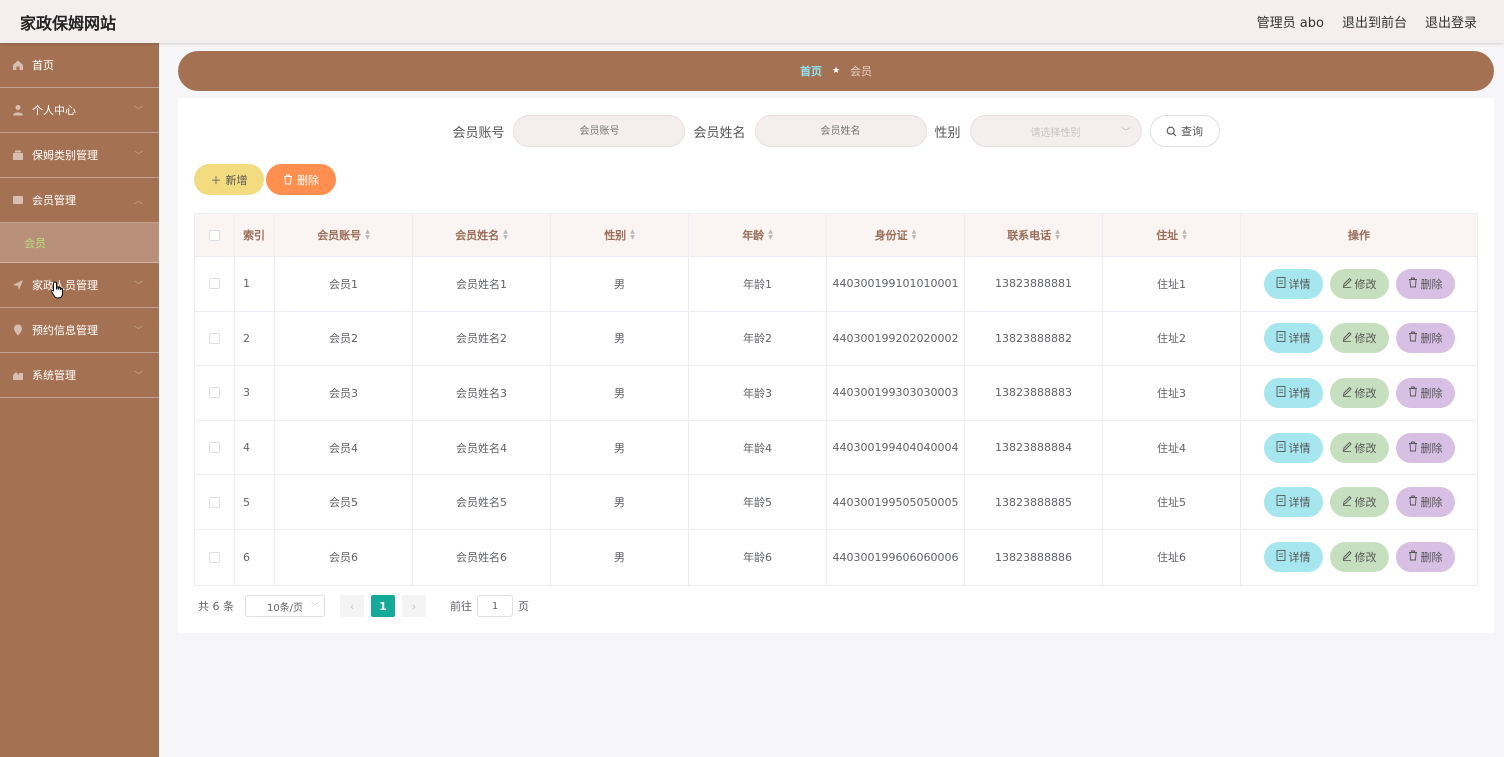 The image size is (1504, 757). I want to click on cell-age: 年龄2, so click(758, 338).